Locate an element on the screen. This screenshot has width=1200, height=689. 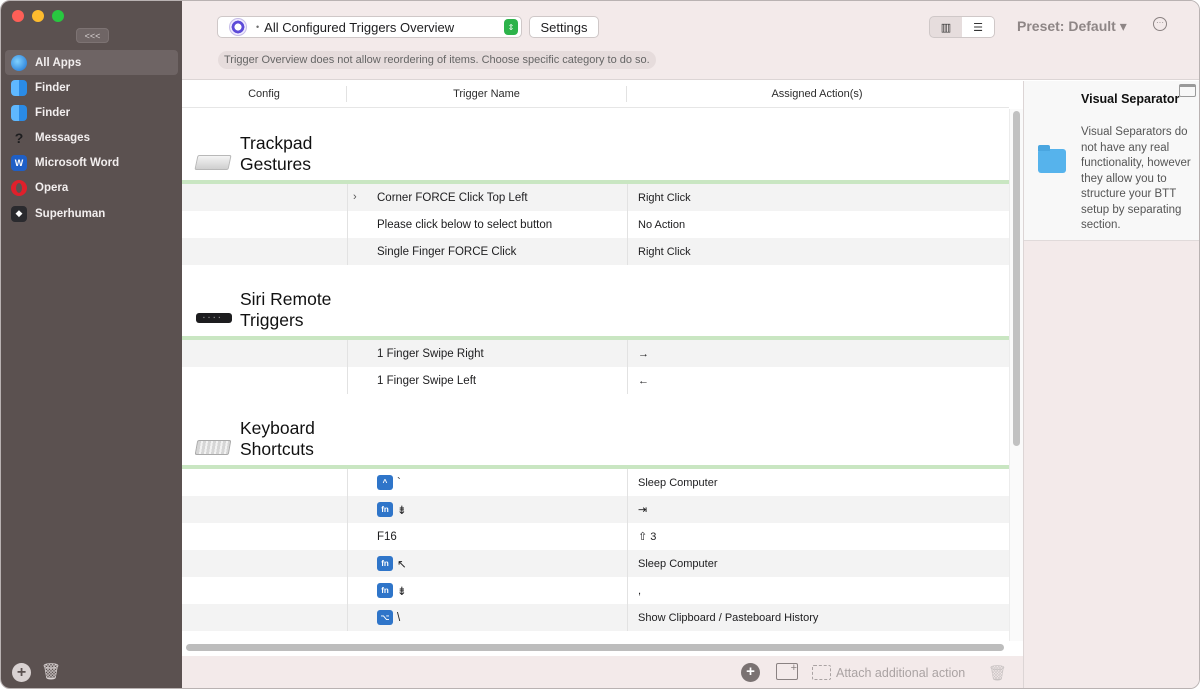
table-row: Single Finger FORCE Click Right Click is located at coordinates (595, 251).